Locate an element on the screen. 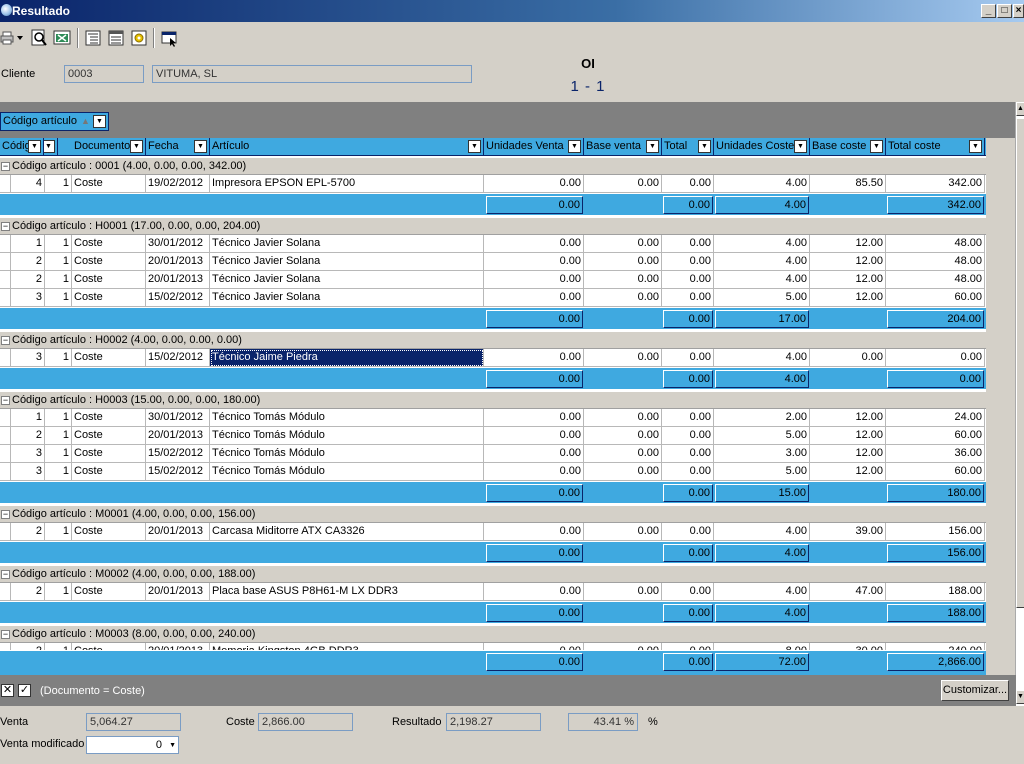 Image resolution: width=1024 pixels, height=764 pixels. cell-base-coste: 30.00 is located at coordinates (848, 646).